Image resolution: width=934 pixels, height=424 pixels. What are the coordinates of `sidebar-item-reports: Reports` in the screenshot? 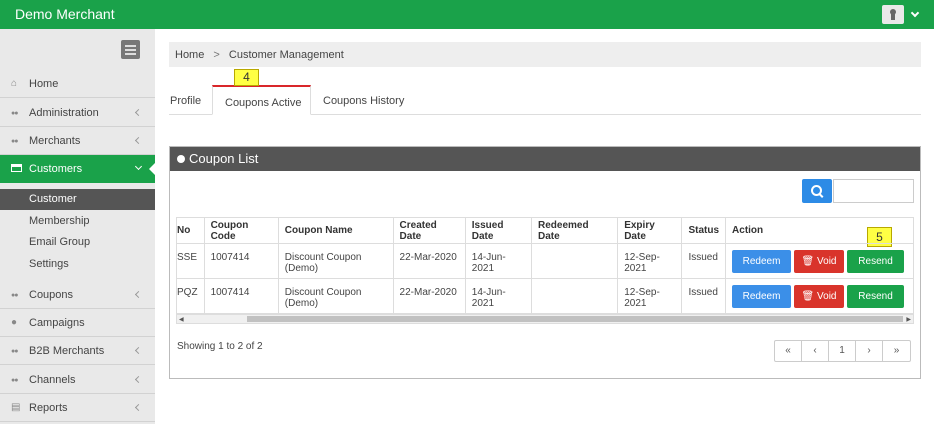 It's located at (77, 408).